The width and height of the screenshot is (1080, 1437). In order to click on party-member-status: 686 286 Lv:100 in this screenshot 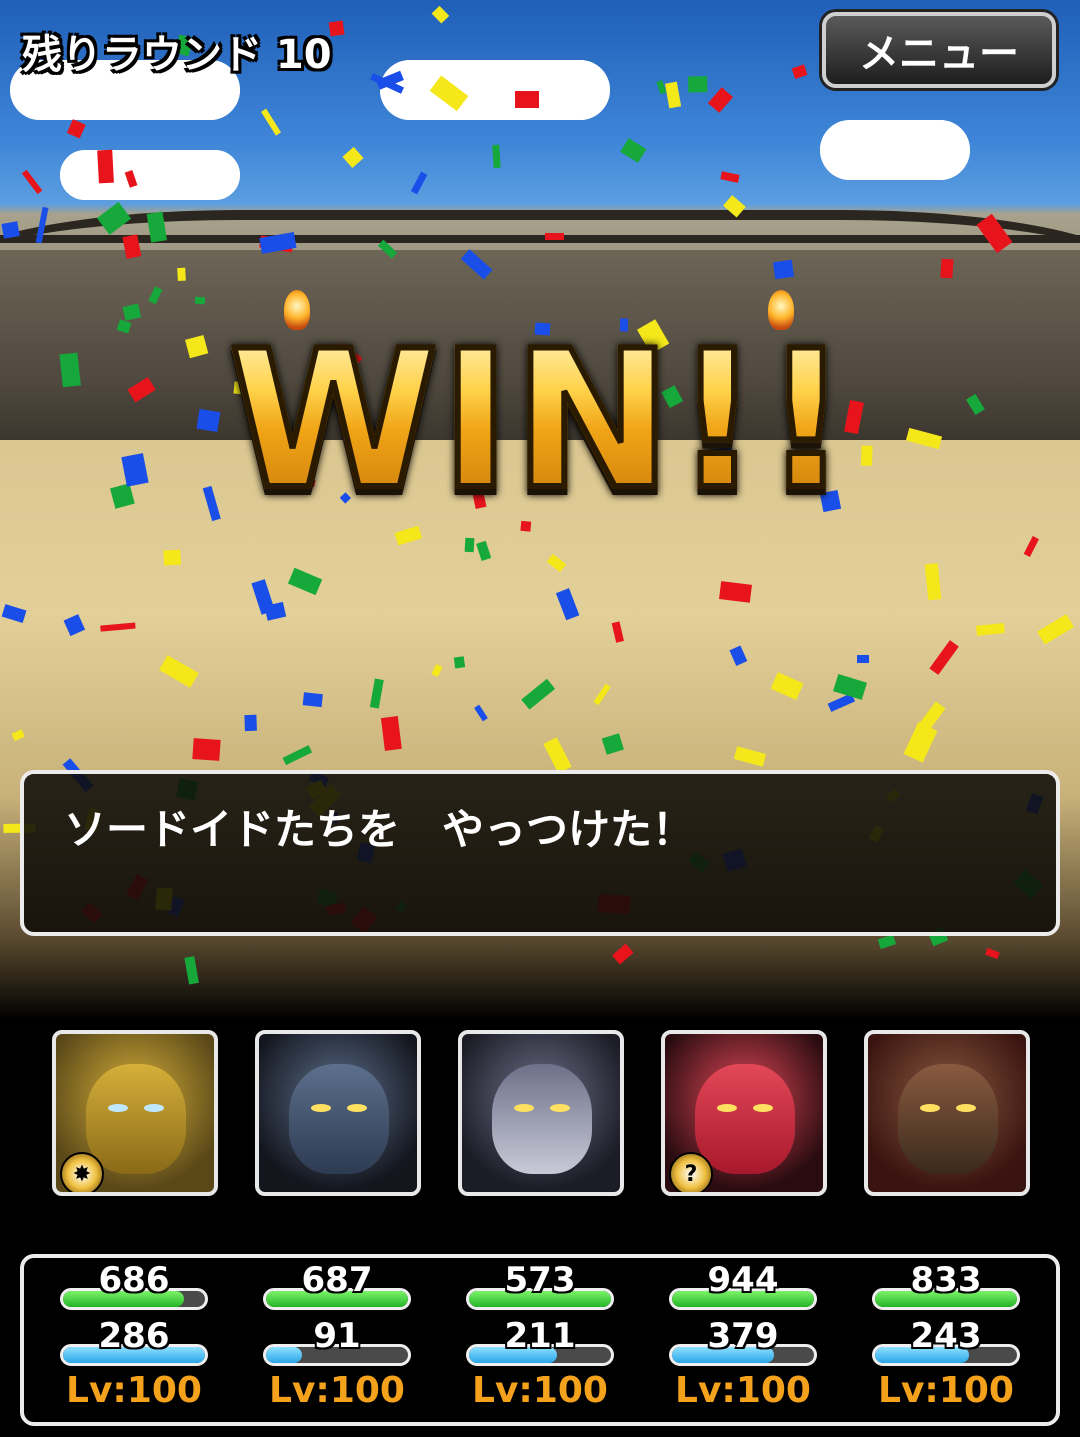, I will do `click(126, 1340)`.